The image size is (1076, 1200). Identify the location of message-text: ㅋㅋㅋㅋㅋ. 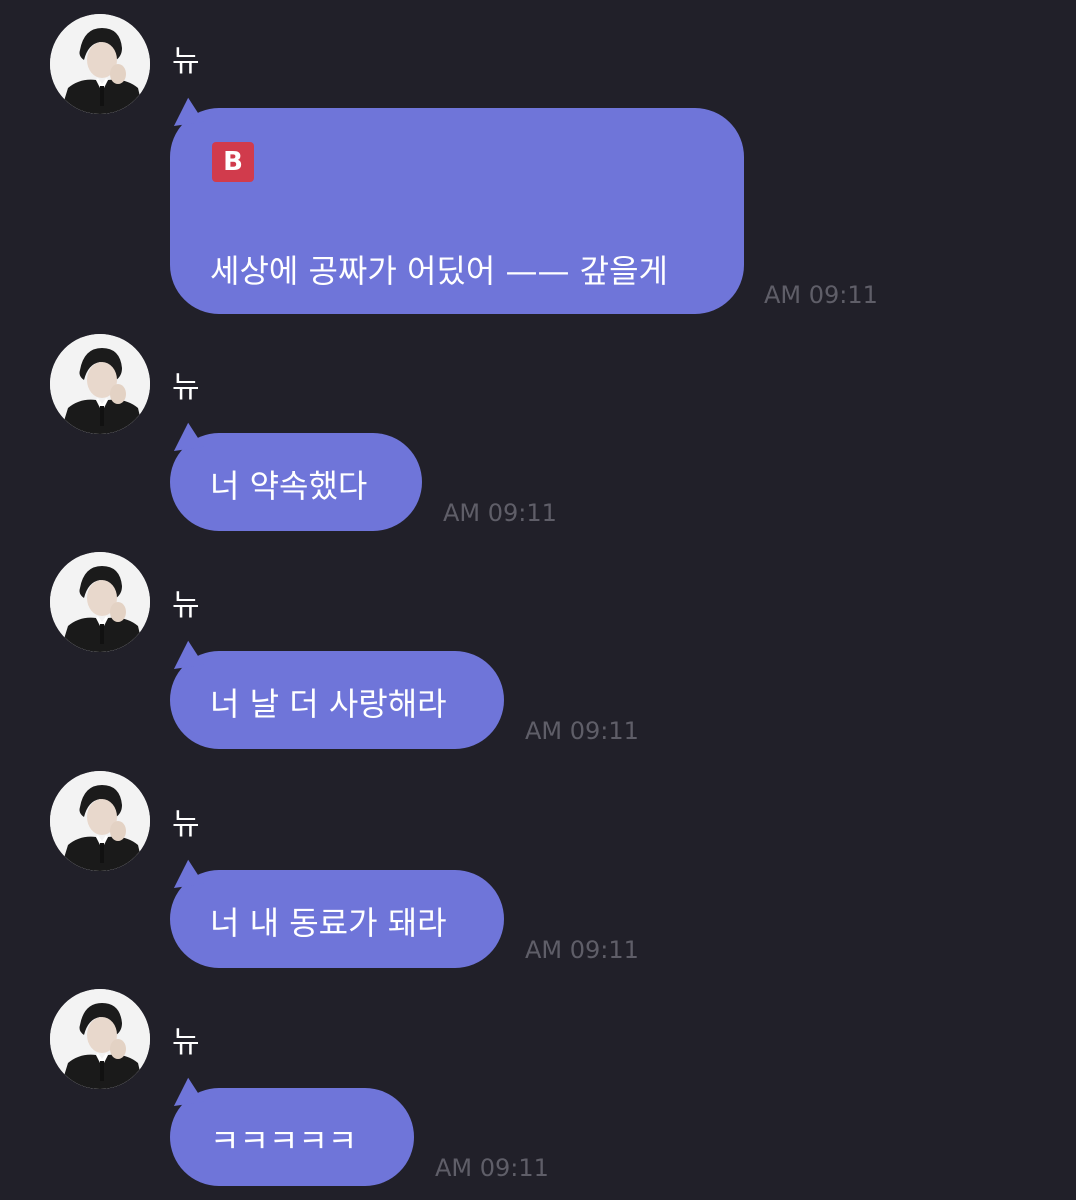
(284, 1141).